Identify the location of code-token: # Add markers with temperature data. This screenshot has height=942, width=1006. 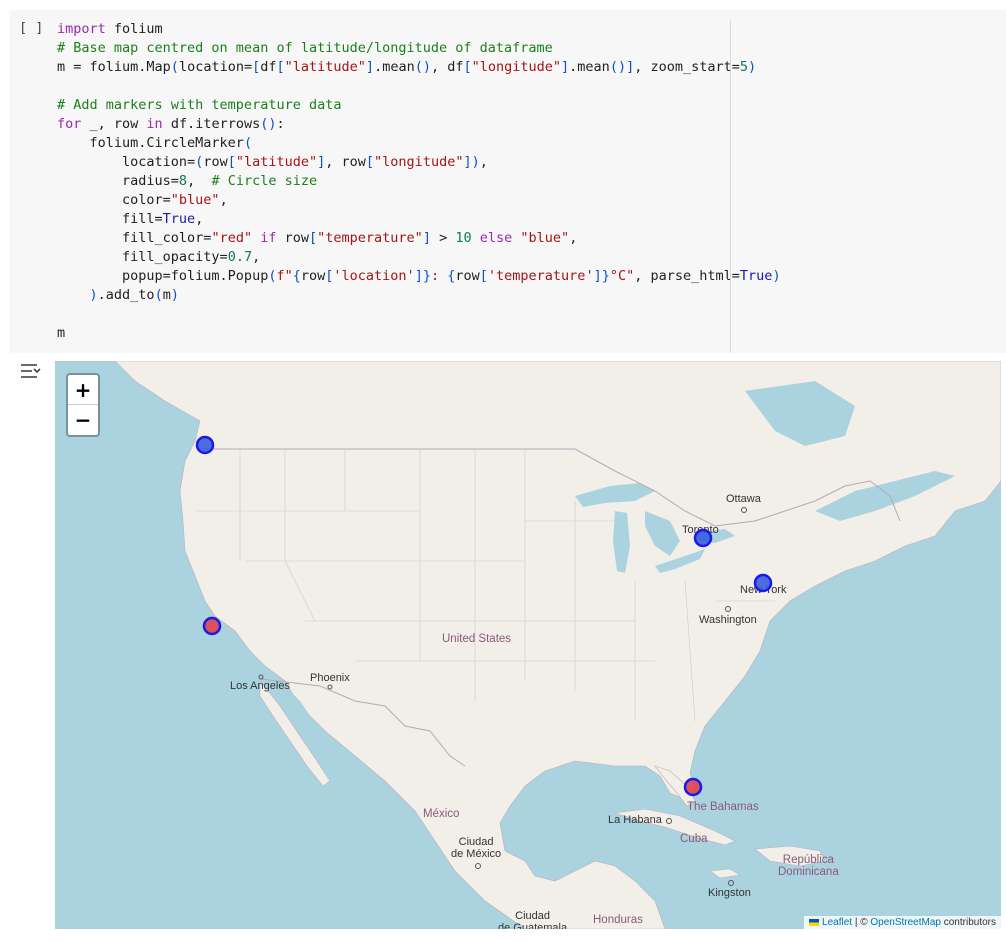
(199, 105).